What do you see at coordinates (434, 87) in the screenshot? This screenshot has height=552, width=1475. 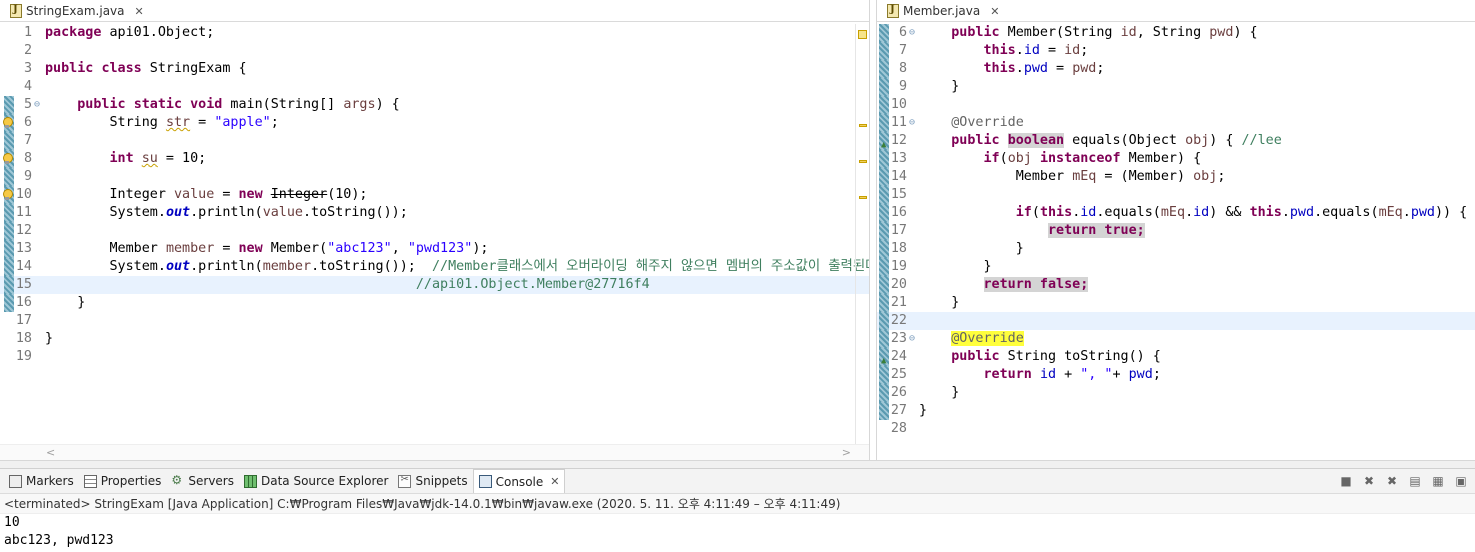 I see `code-line: 4` at bounding box center [434, 87].